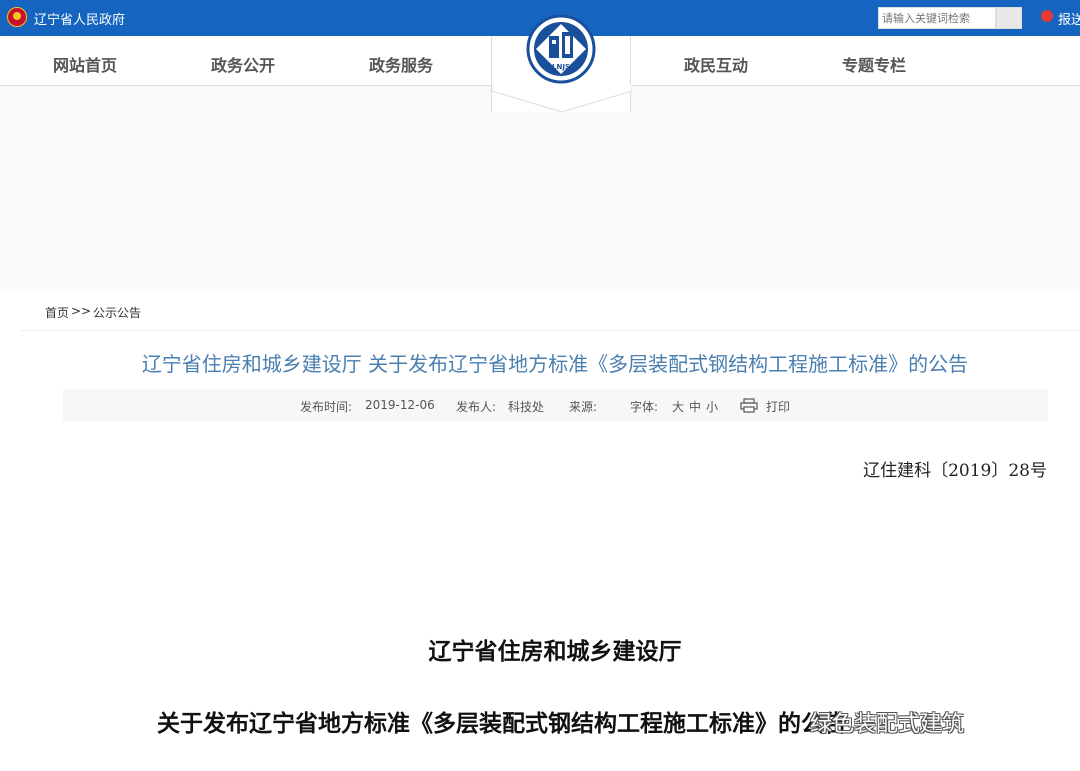 The height and width of the screenshot is (771, 1080). I want to click on body-heading-announcement: 关于发布辽宁省地方标准《多层装配式钢结构工程施工标准》的公告, so click(502, 724).